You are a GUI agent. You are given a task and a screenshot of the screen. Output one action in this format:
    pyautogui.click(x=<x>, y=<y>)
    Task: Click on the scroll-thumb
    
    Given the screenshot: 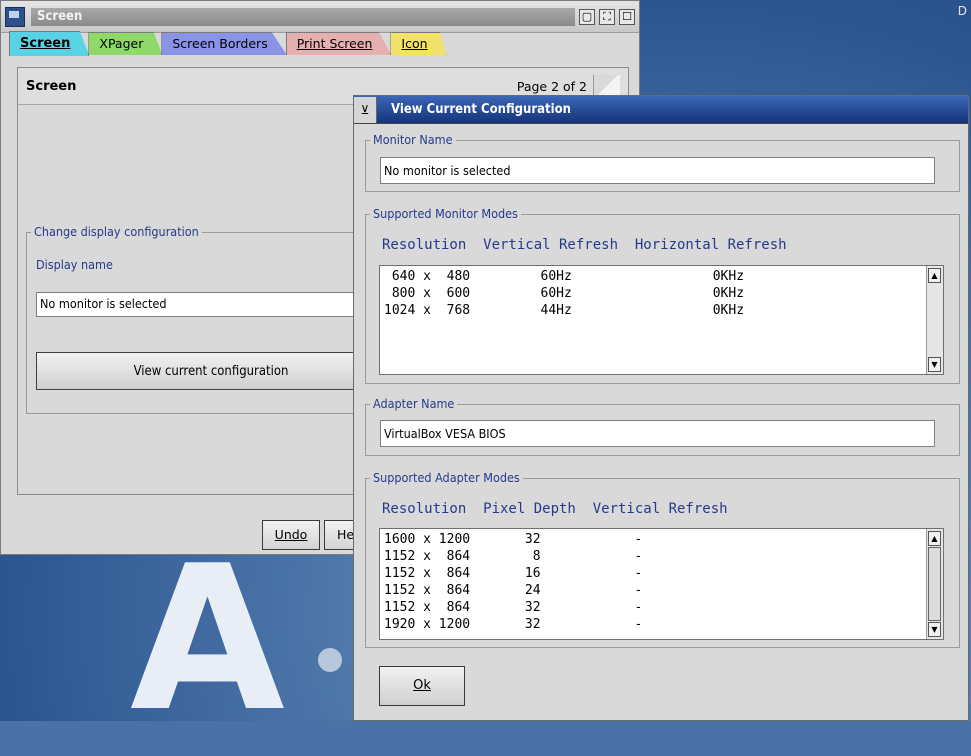 What is the action you would take?
    pyautogui.click(x=934, y=584)
    